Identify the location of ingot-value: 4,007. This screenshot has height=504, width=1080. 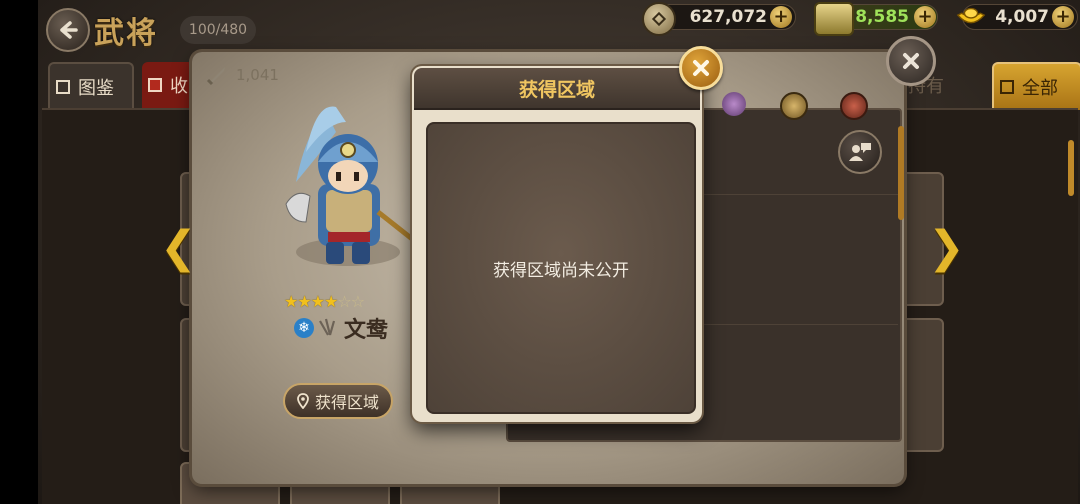
(1022, 17).